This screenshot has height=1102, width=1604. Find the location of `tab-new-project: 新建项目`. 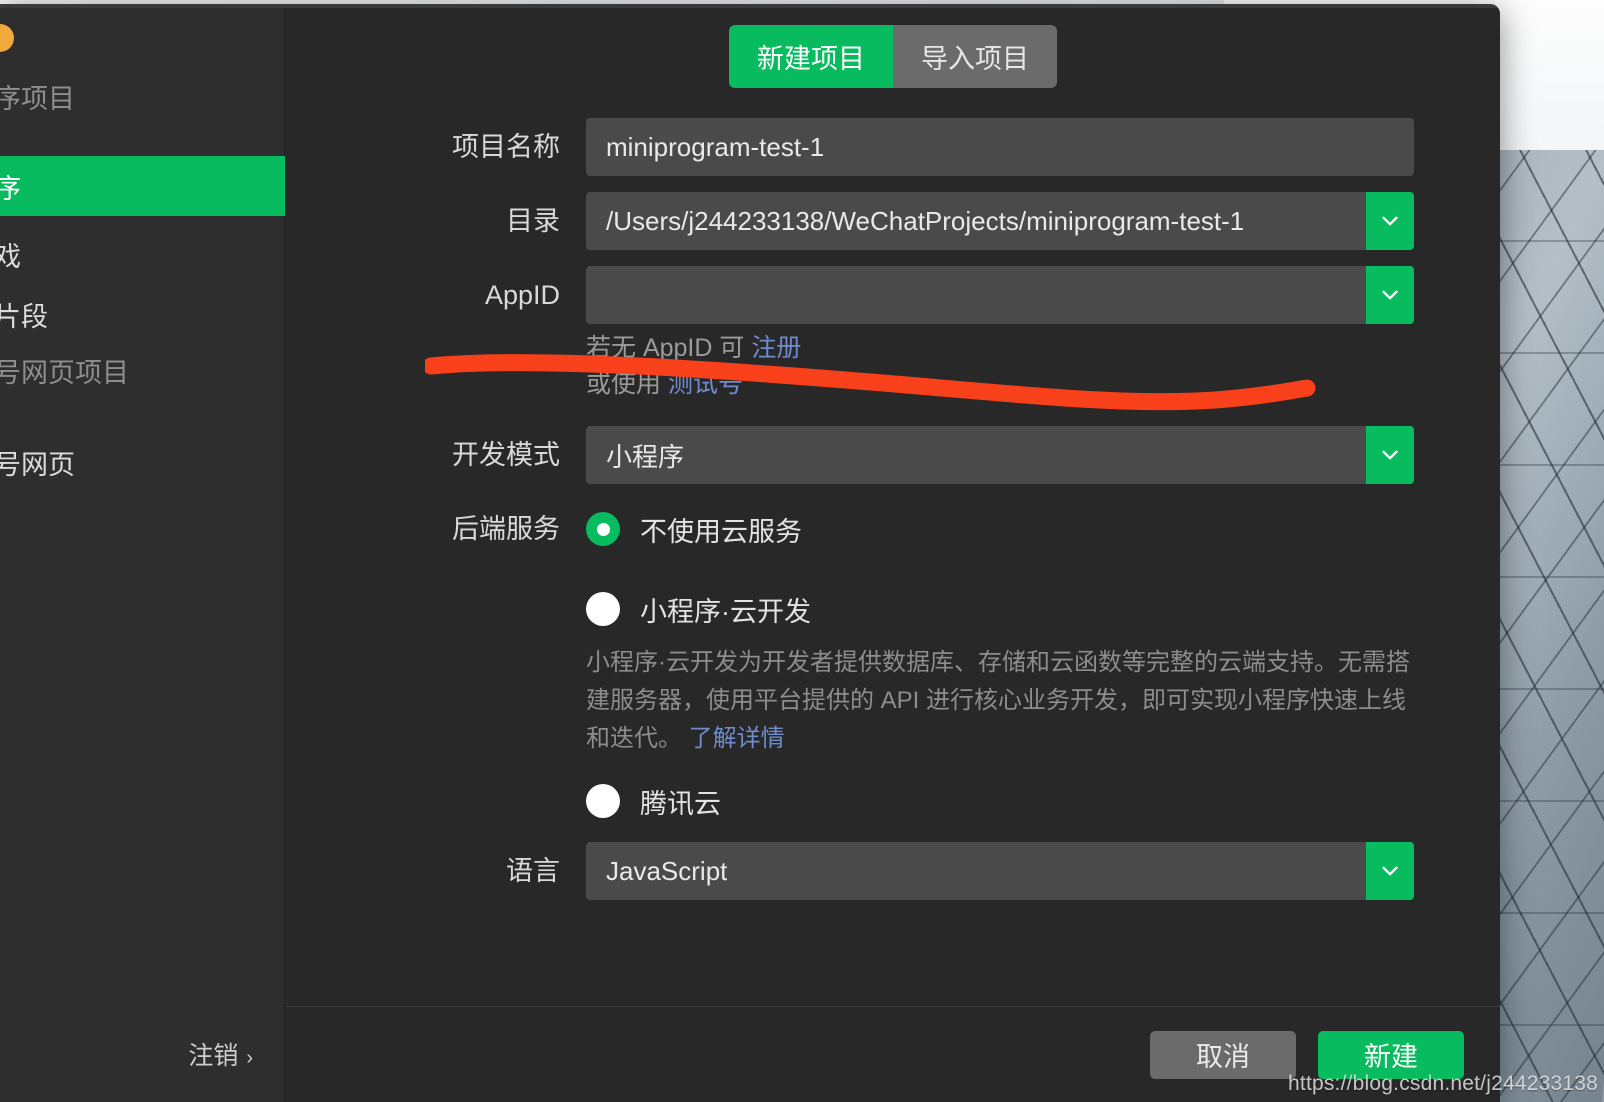

tab-new-project: 新建项目 is located at coordinates (811, 56).